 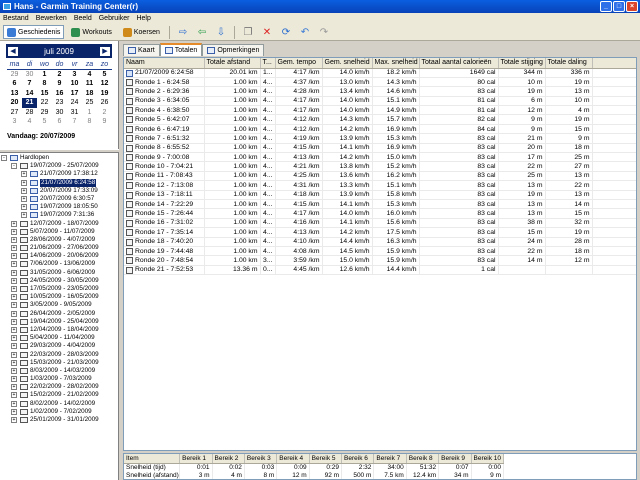 What do you see at coordinates (286, 32) in the screenshot?
I see `refresh-icon: ⟳` at bounding box center [286, 32].